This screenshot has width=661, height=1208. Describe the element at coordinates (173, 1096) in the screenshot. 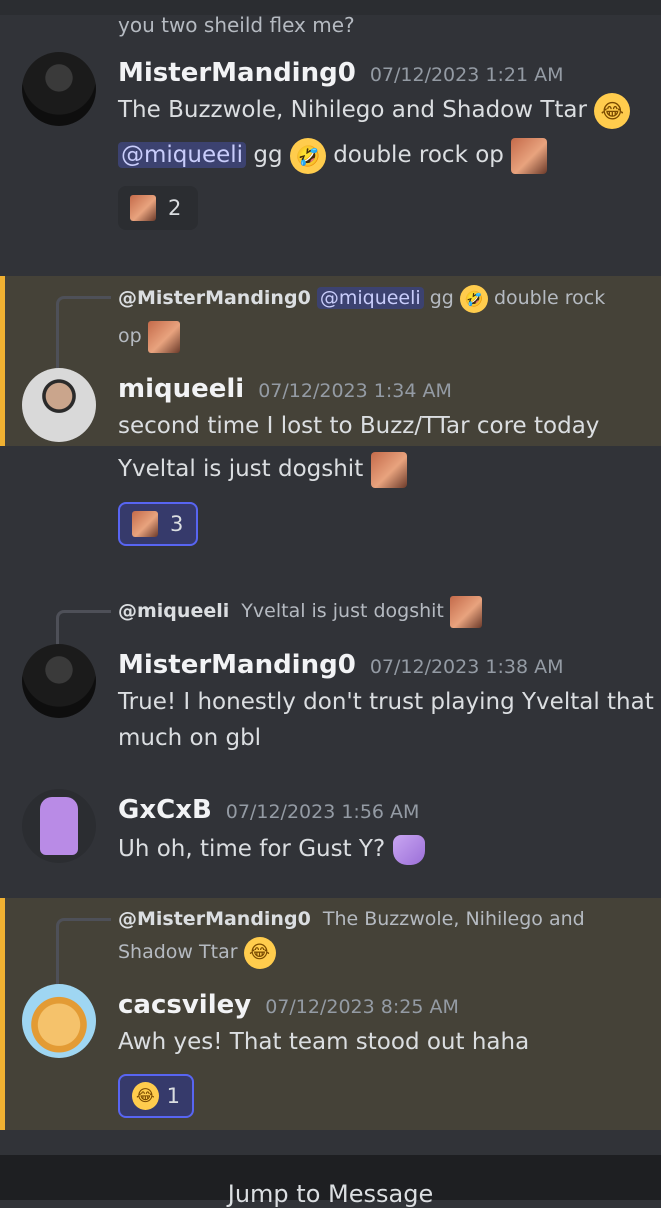

I see `reaction-count: 1` at that location.